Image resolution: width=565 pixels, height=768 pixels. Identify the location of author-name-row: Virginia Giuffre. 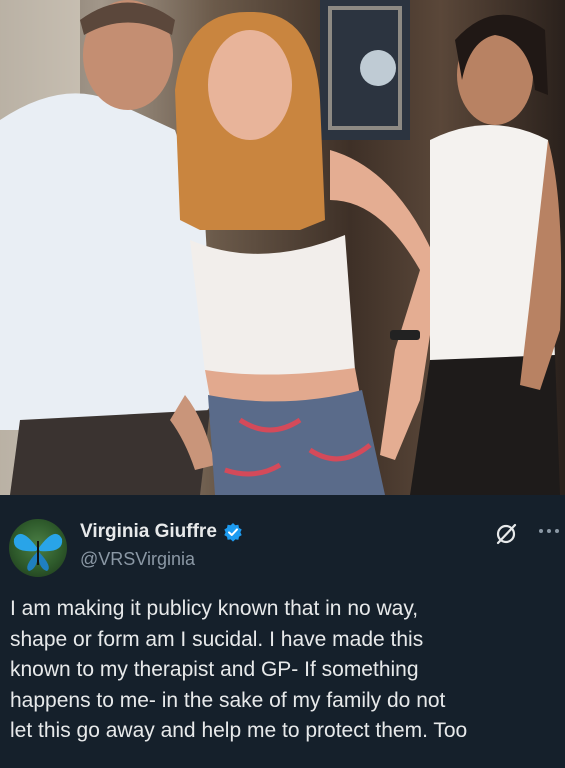
(161, 532).